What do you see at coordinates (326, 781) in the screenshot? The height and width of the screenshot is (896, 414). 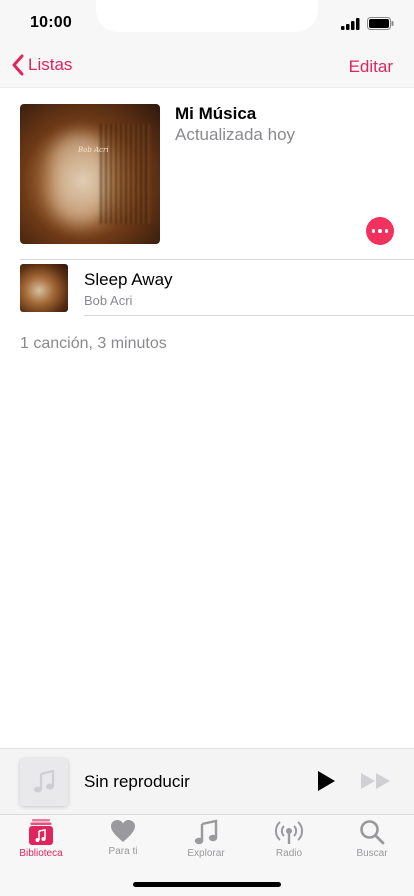 I see `play-button` at bounding box center [326, 781].